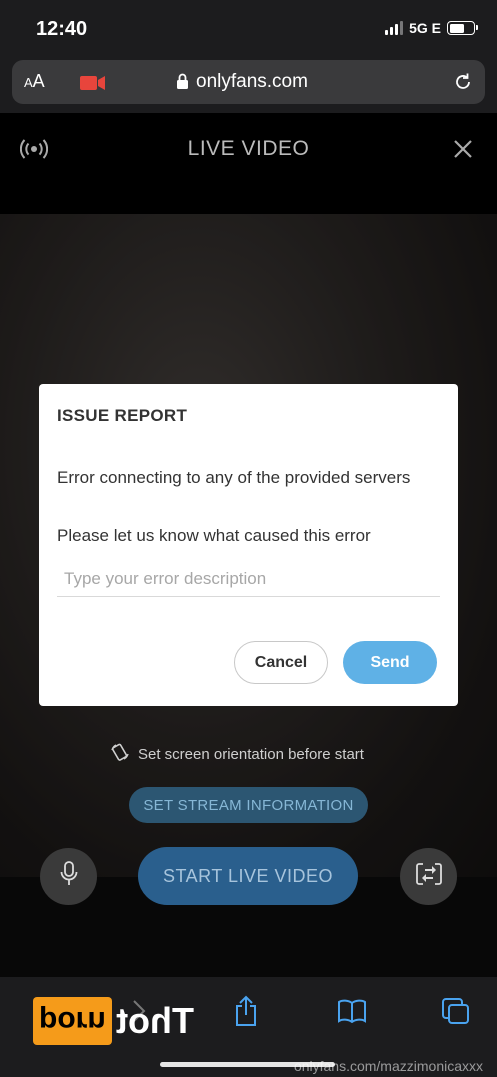  I want to click on status-indicators: 5G E, so click(431, 28).